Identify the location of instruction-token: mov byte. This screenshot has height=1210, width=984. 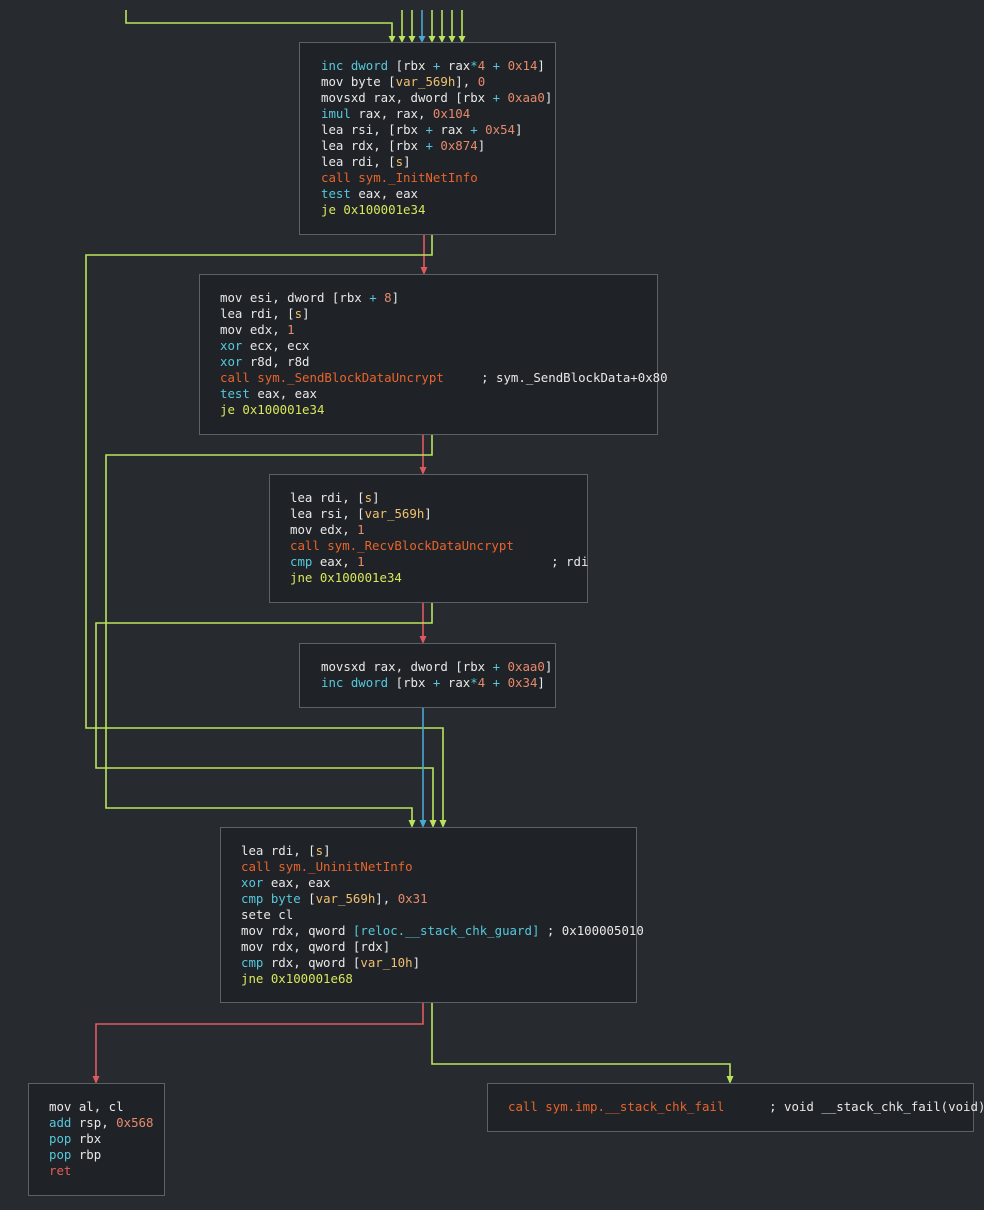
(355, 81).